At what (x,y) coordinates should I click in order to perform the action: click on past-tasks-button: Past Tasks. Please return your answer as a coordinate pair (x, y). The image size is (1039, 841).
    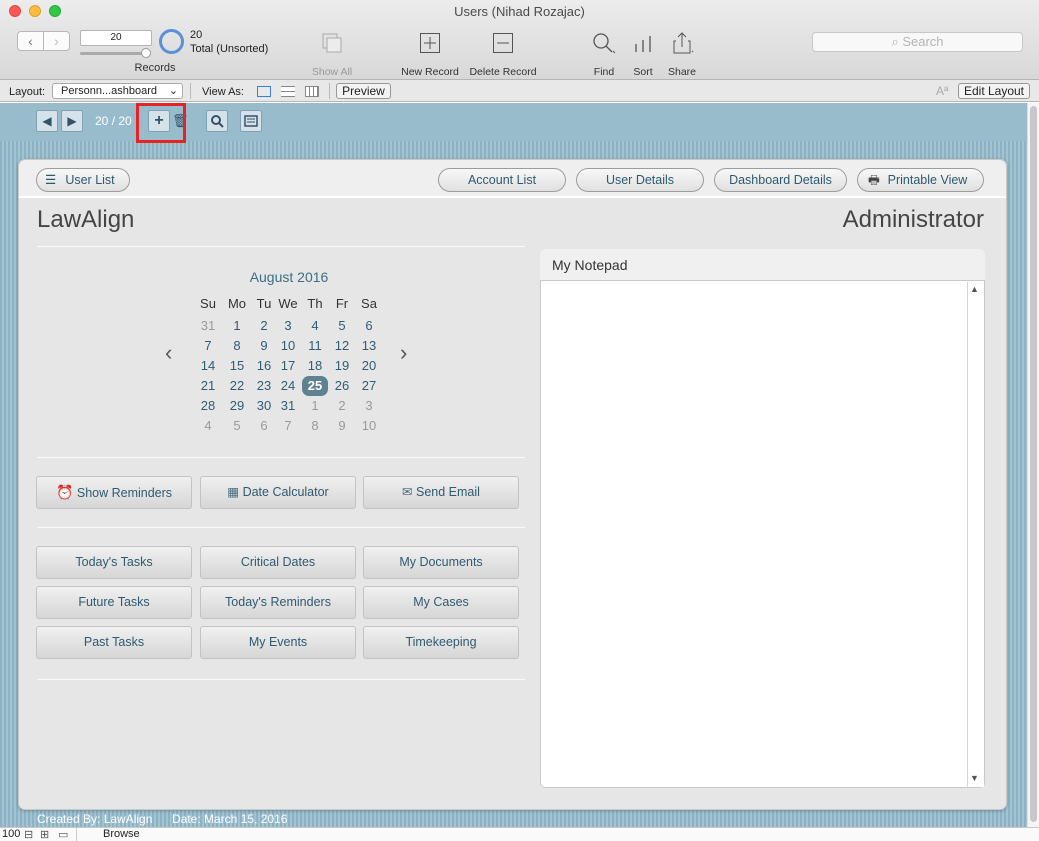
    Looking at the image, I should click on (114, 642).